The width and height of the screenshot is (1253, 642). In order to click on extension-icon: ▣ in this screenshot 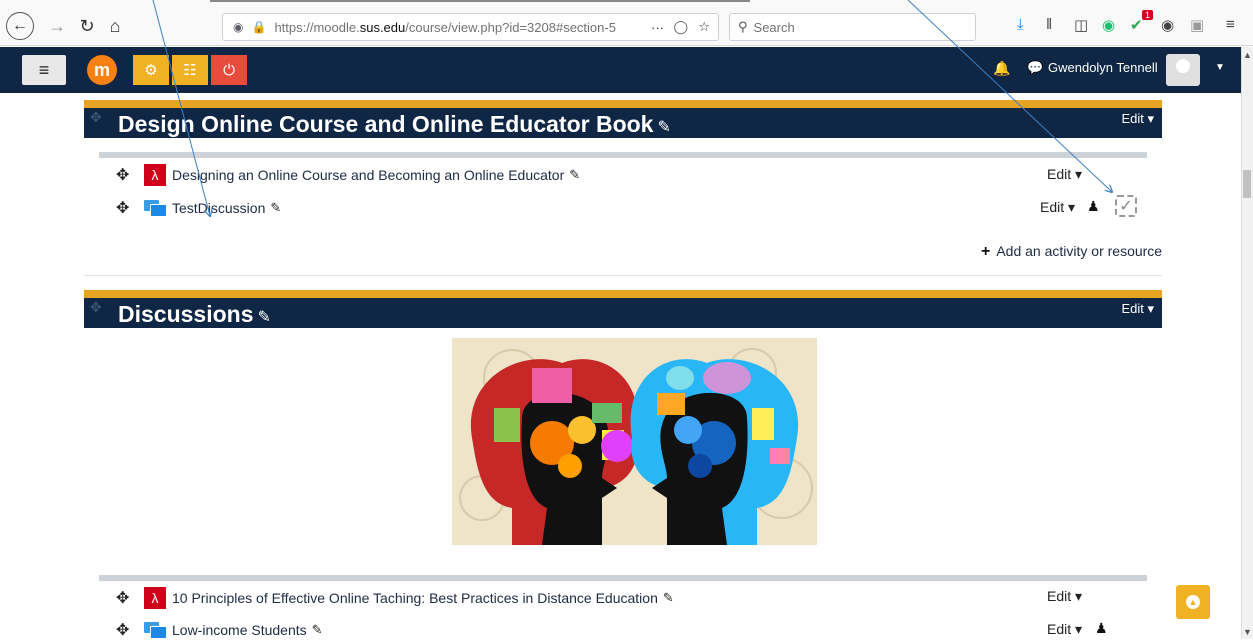, I will do `click(1197, 25)`.